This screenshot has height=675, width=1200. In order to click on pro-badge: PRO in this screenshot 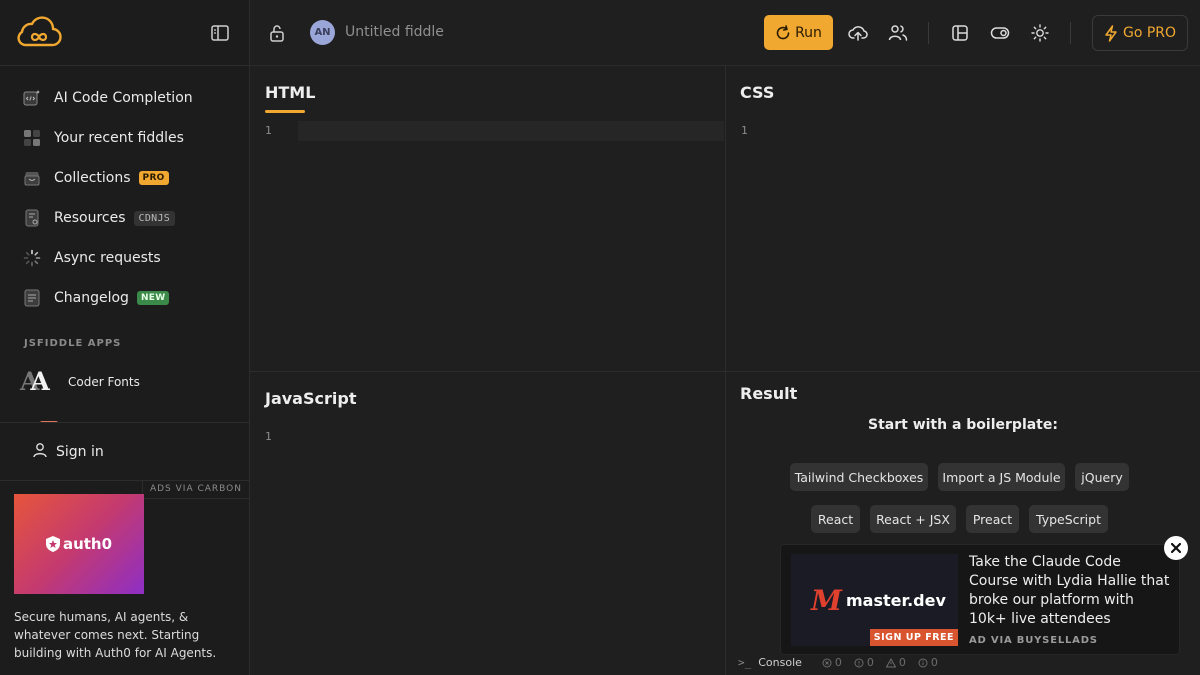, I will do `click(153, 178)`.